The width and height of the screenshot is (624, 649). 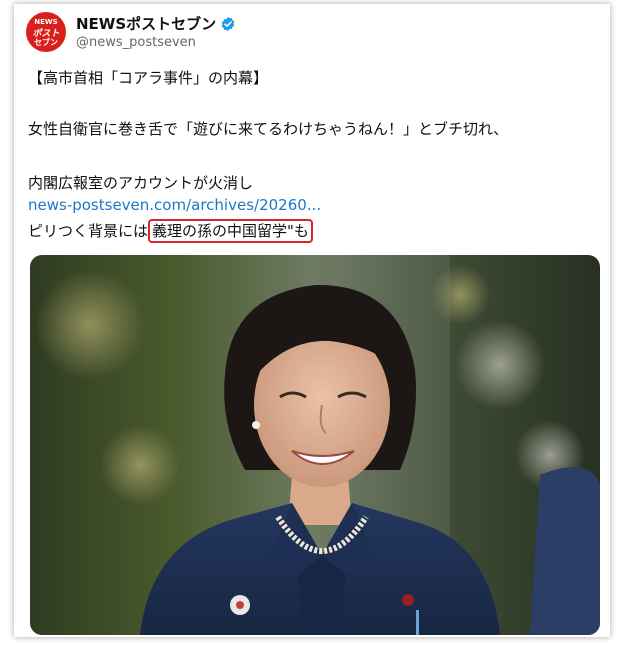 What do you see at coordinates (230, 231) in the screenshot?
I see `highlighted-phrase: 義理の孫の中国留学"も` at bounding box center [230, 231].